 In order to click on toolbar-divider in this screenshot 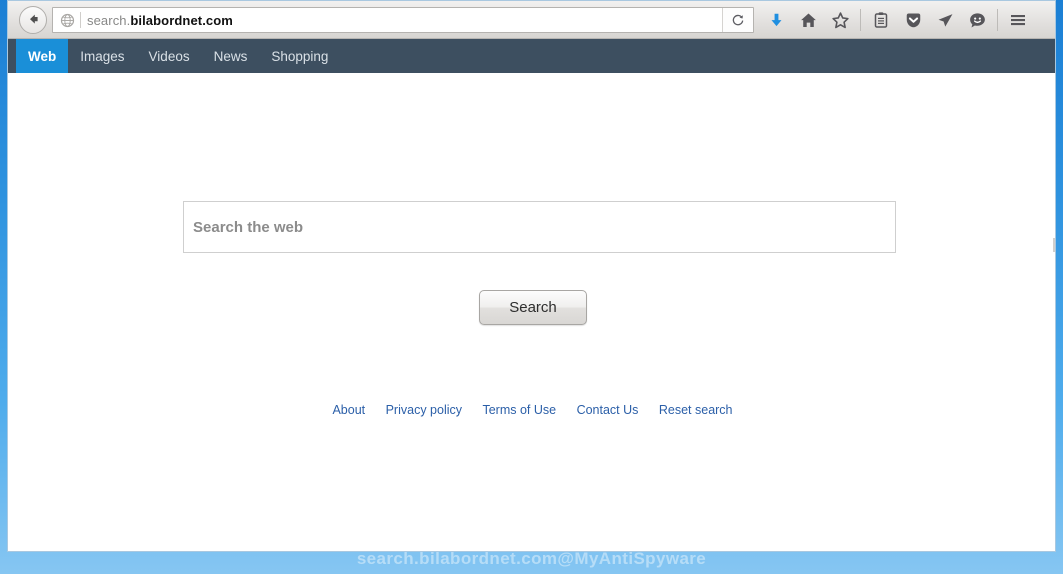, I will do `click(860, 20)`.